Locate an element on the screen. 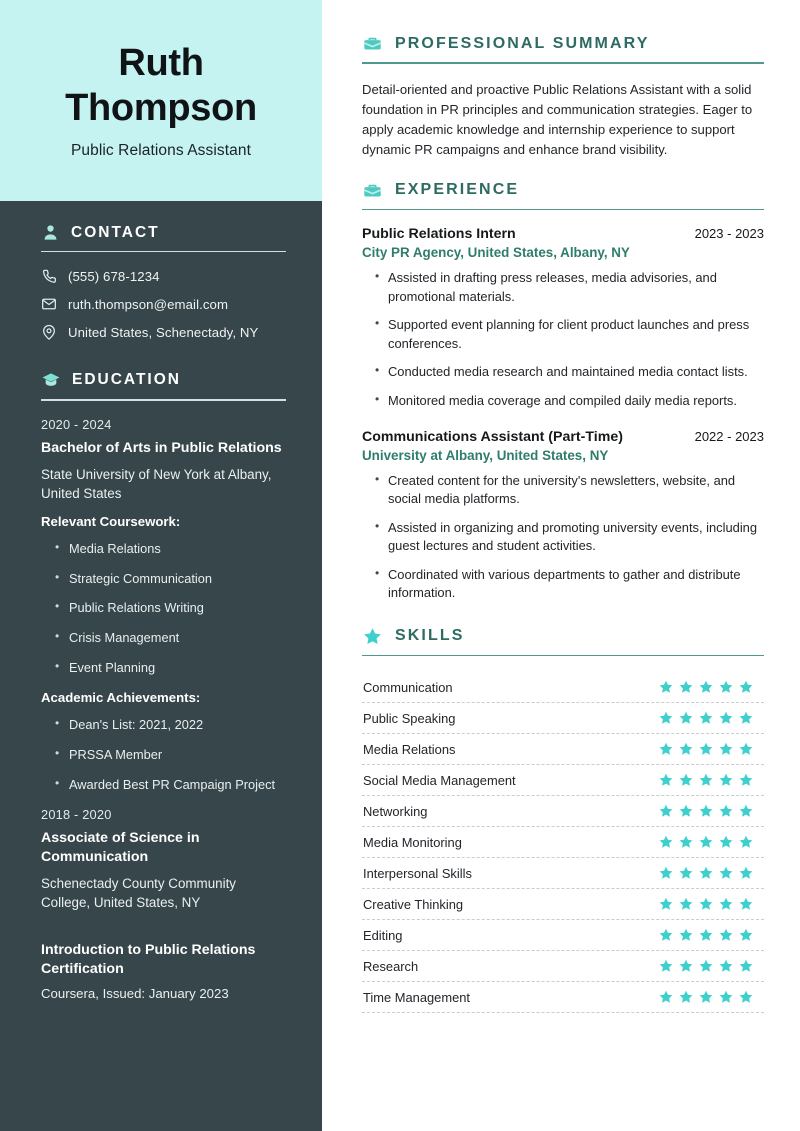 The width and height of the screenshot is (800, 1131). email-icon is located at coordinates (49, 304).